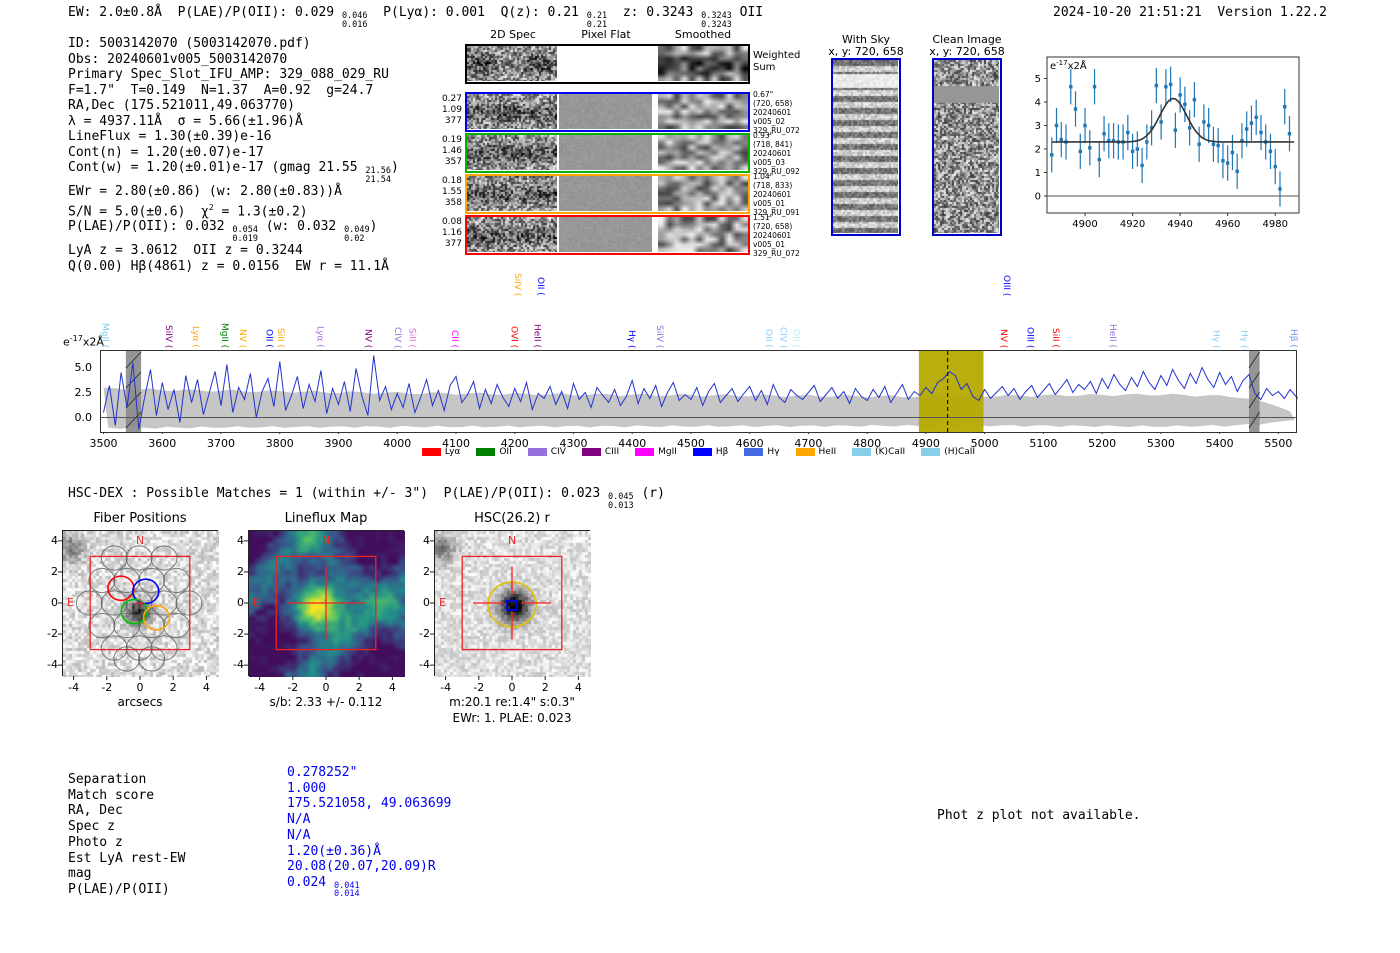 The image size is (1400, 953). Describe the element at coordinates (140, 687) in the screenshot. I see `cutout-x-tick: 0` at that location.